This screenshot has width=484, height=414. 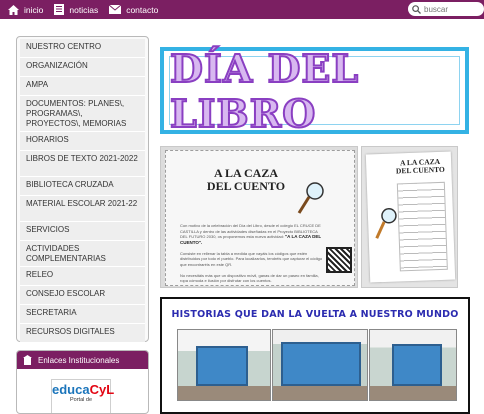 I want to click on search-icon, so click(x=416, y=9).